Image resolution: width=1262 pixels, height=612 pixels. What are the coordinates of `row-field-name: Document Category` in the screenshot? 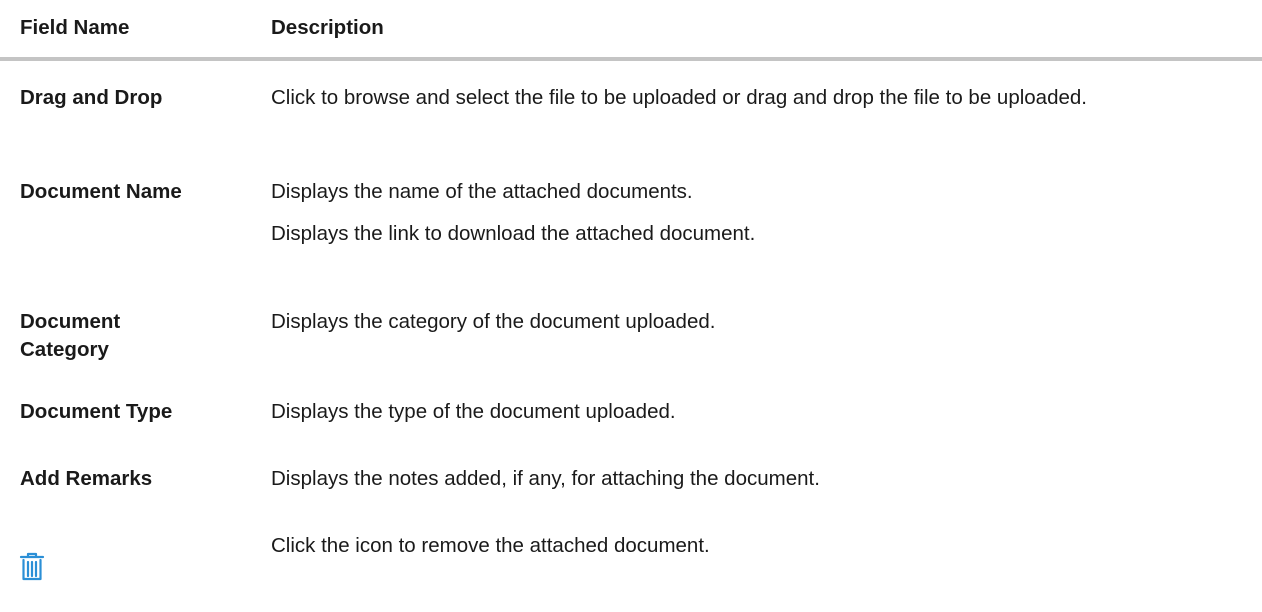 It's located at (70, 335).